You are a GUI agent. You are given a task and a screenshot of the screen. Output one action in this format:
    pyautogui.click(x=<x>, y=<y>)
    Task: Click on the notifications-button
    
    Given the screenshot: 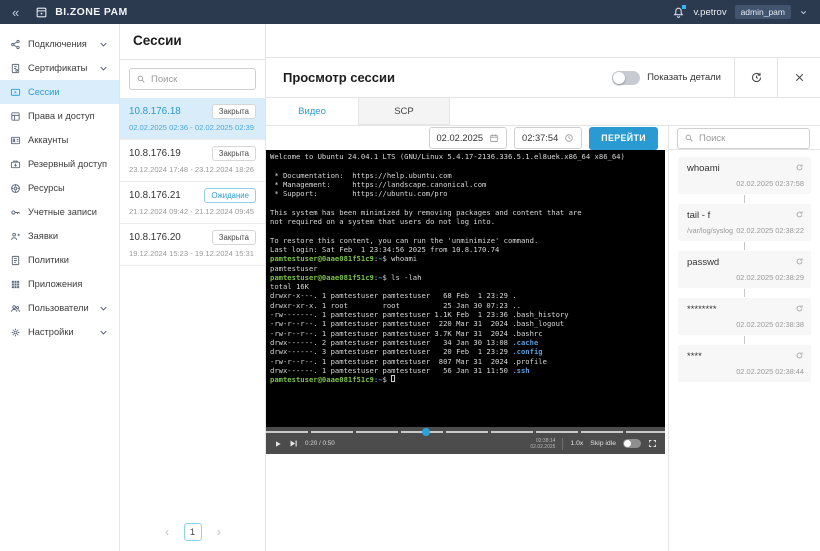 What is the action you would take?
    pyautogui.click(x=679, y=11)
    